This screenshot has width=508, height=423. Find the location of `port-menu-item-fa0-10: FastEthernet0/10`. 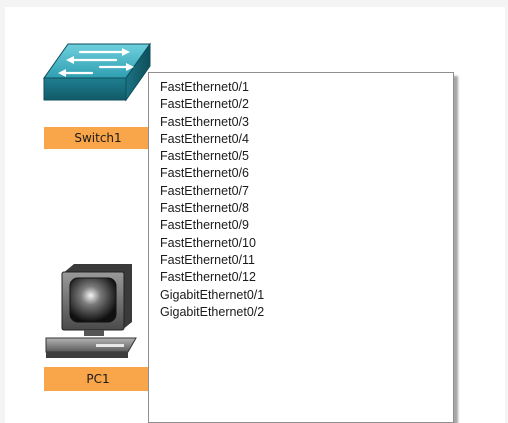

port-menu-item-fa0-10: FastEthernet0/10 is located at coordinates (306, 243).